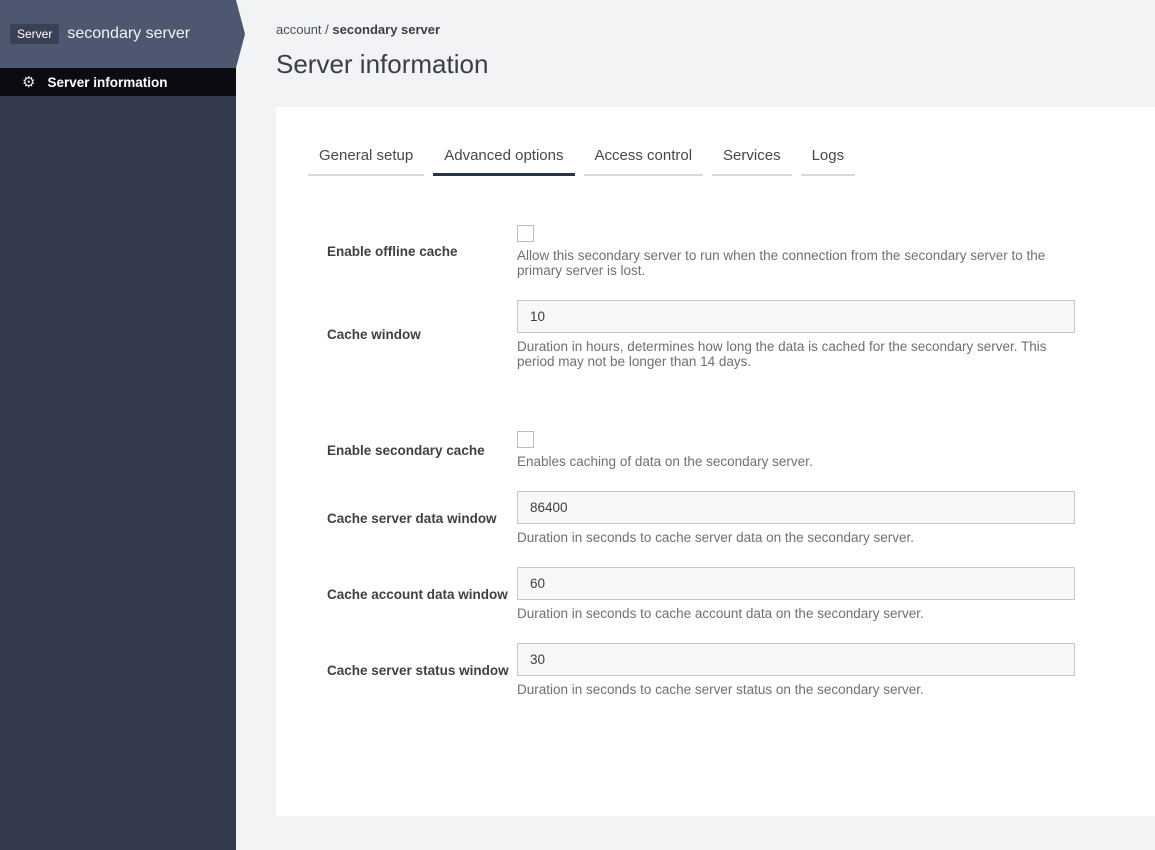 This screenshot has height=850, width=1155. Describe the element at coordinates (828, 161) in the screenshot. I see `tab-logs: Logs` at that location.